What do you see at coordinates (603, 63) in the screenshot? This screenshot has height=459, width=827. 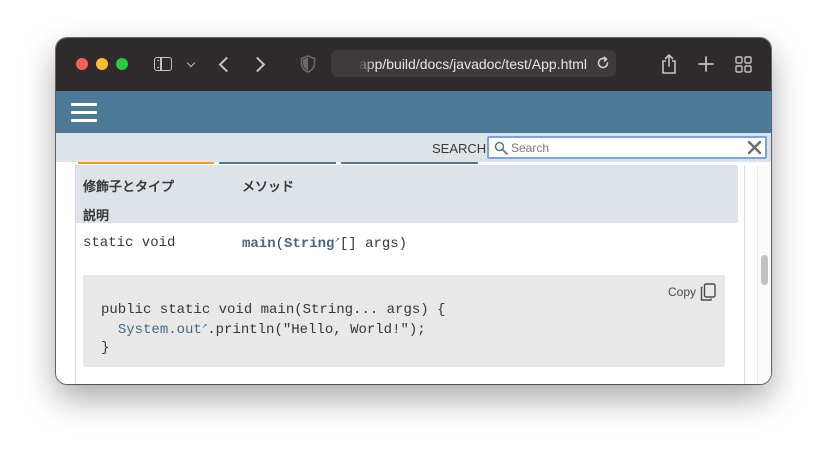 I see `reload-icon` at bounding box center [603, 63].